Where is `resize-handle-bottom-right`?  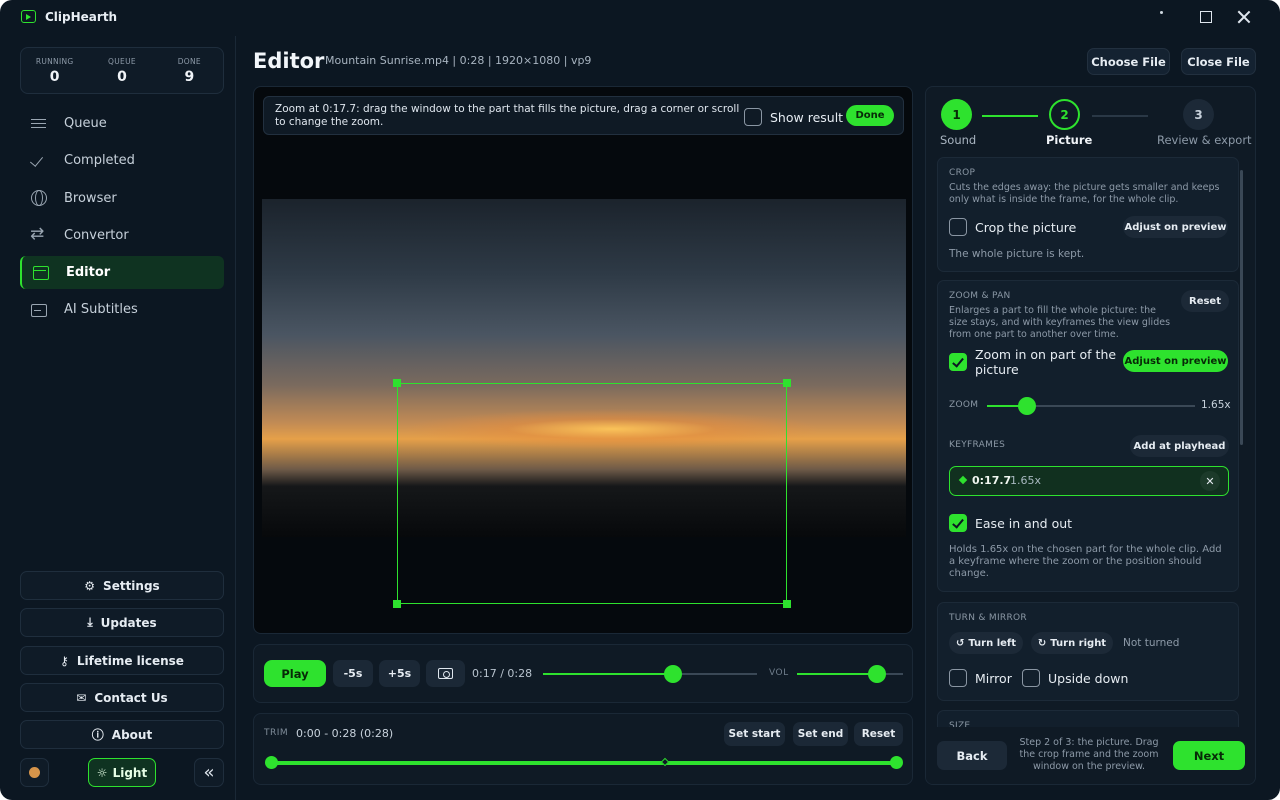
resize-handle-bottom-right is located at coordinates (787, 604).